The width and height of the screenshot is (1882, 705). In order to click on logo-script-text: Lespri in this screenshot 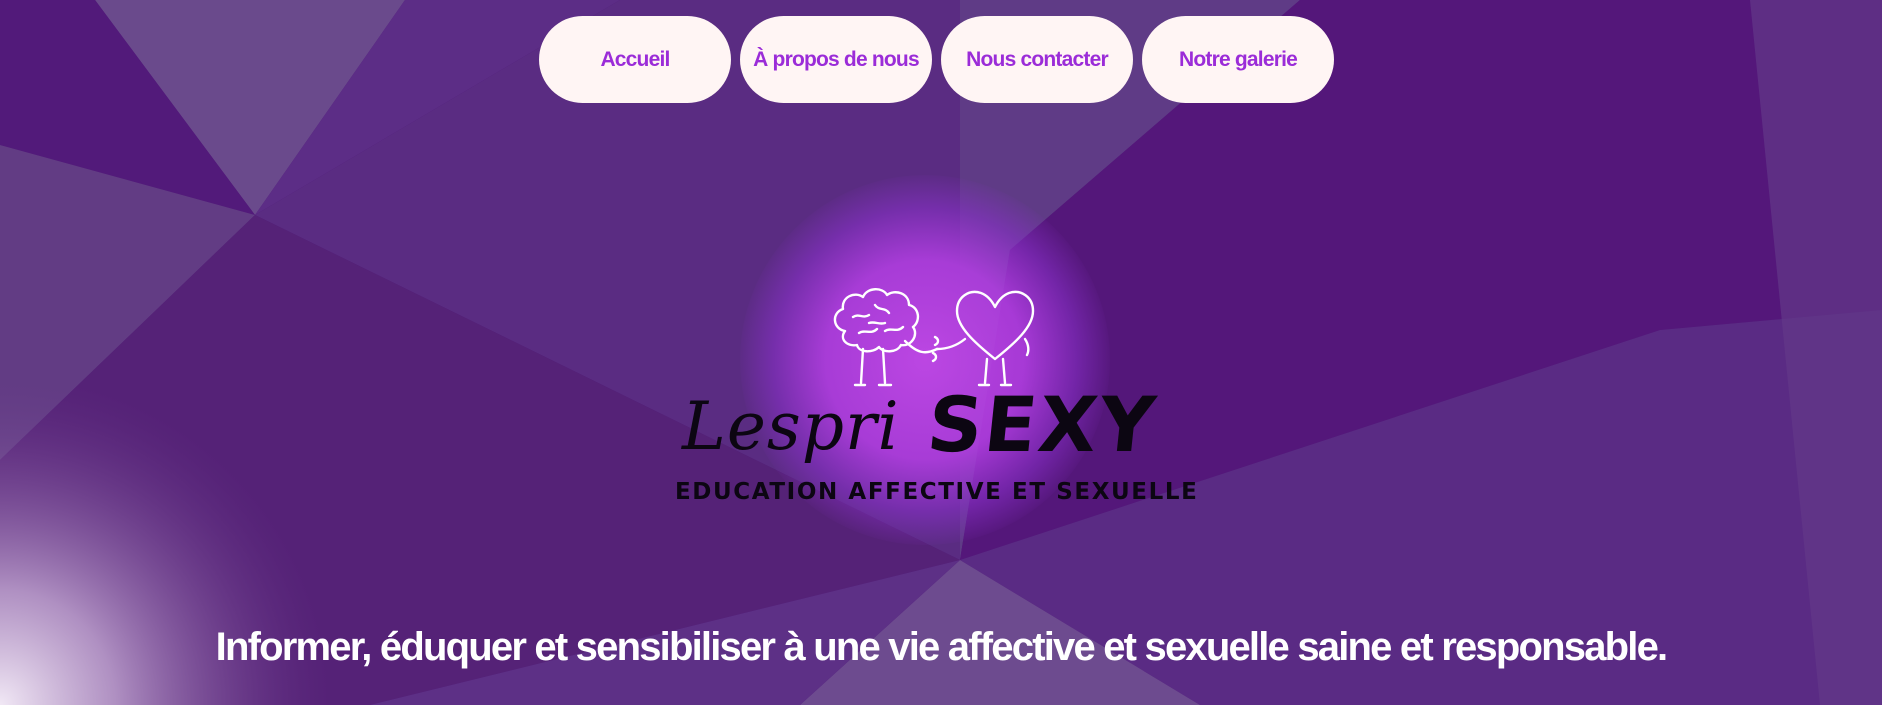, I will do `click(791, 426)`.